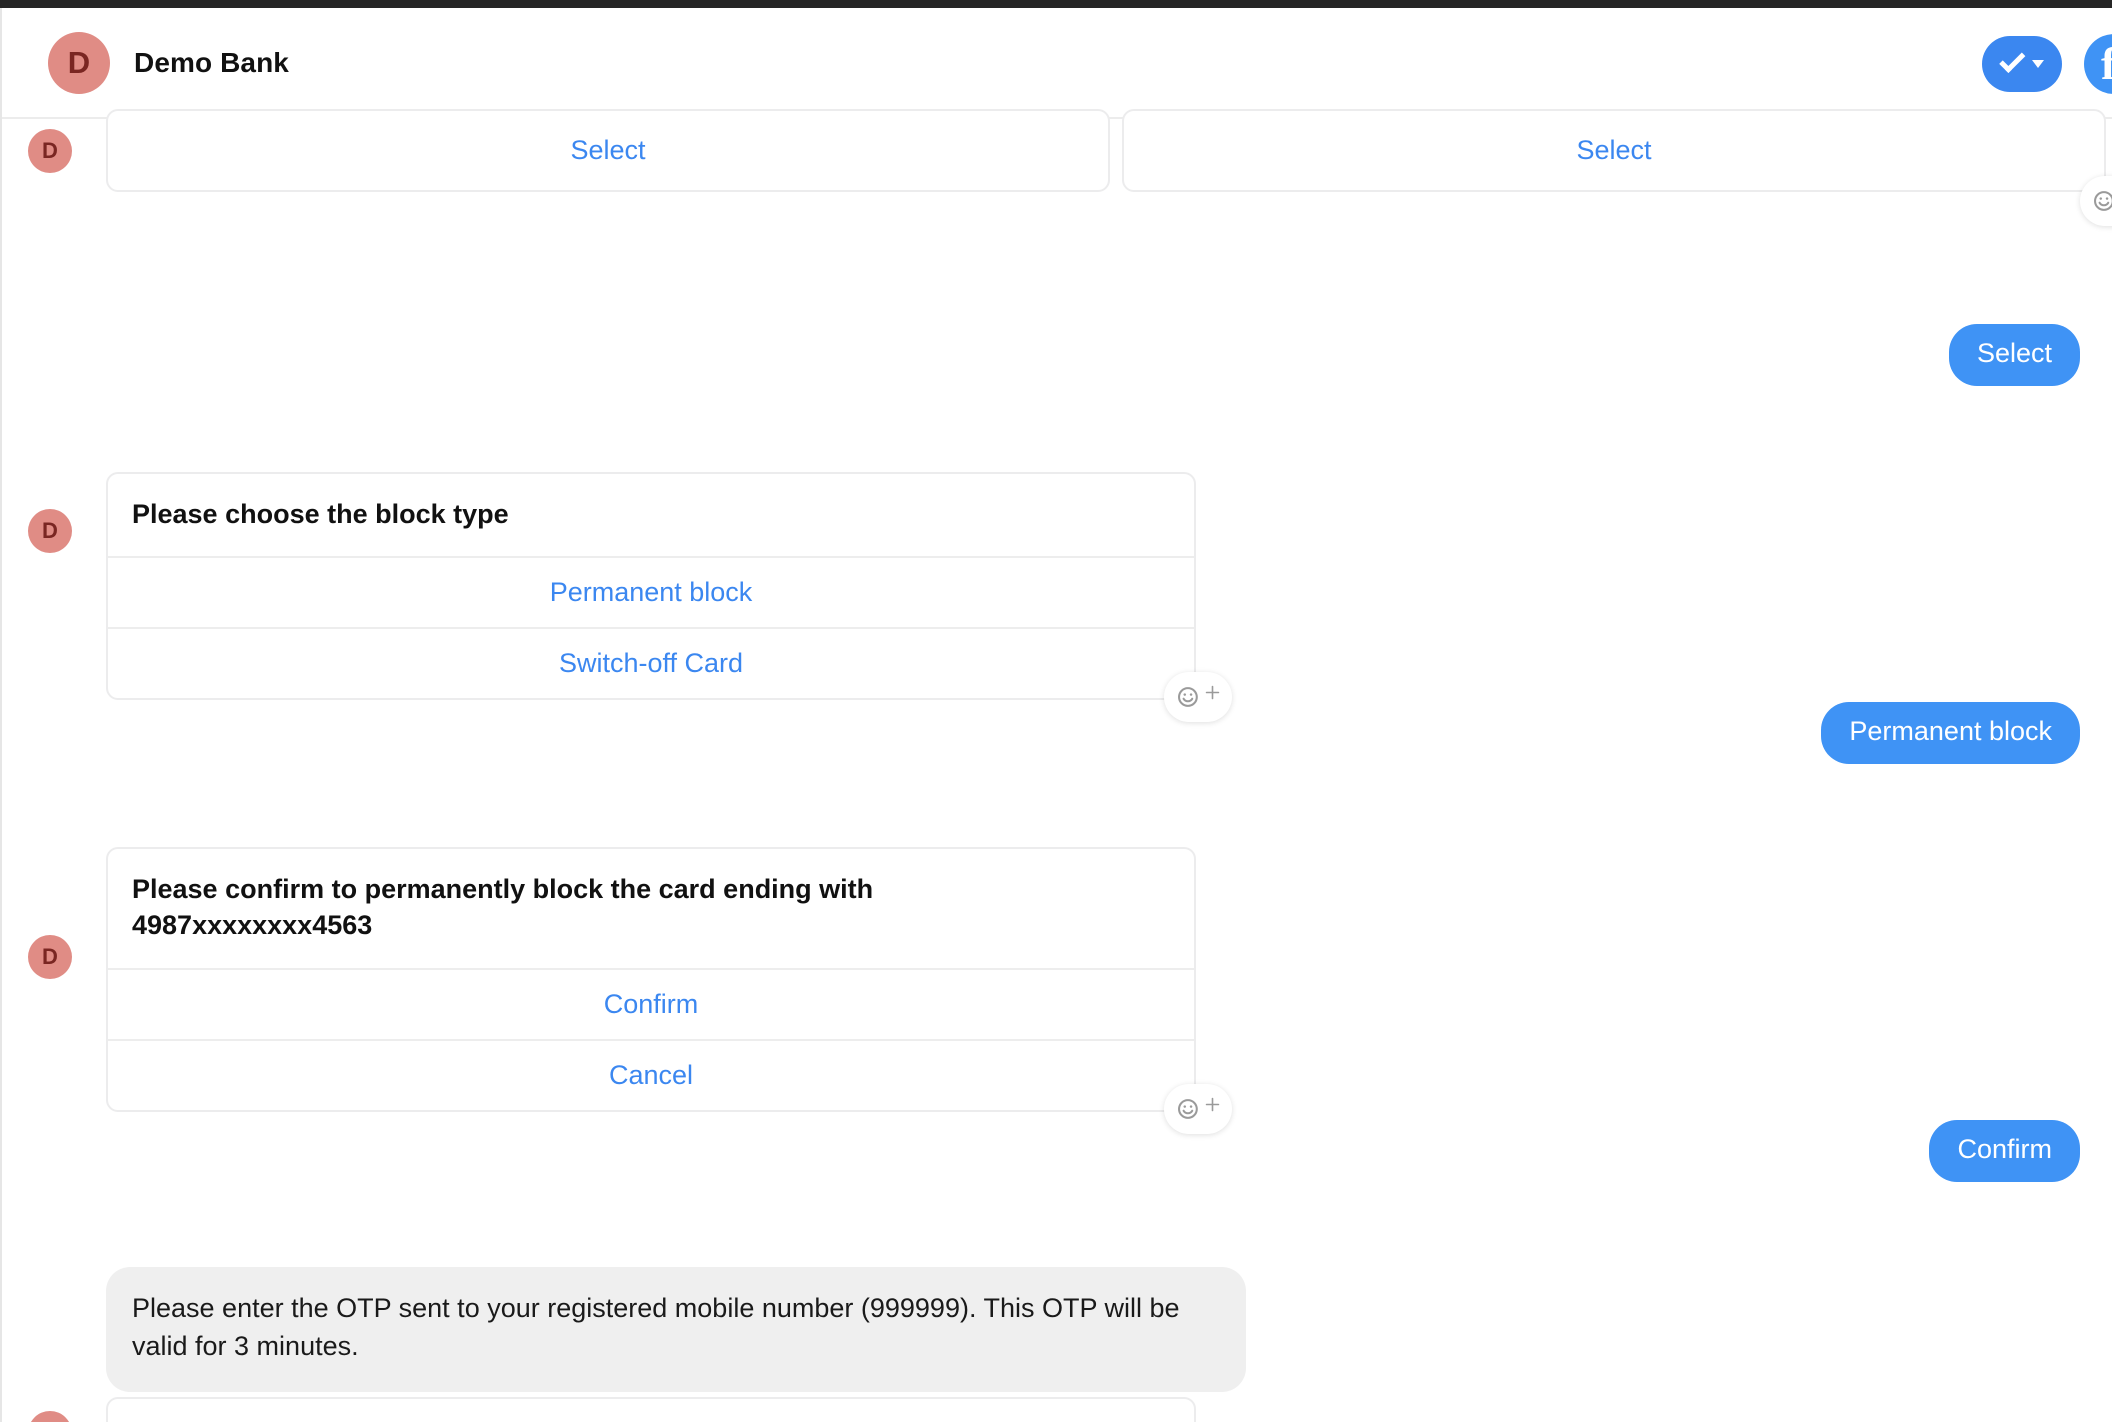  I want to click on header-avatar-initial: D, so click(79, 62).